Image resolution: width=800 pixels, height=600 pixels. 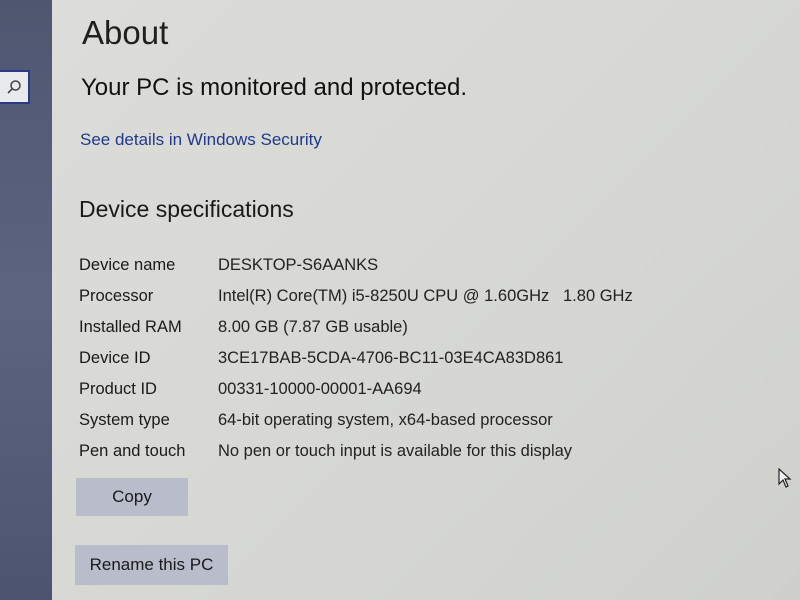 I want to click on spec-label: System type, so click(x=124, y=420).